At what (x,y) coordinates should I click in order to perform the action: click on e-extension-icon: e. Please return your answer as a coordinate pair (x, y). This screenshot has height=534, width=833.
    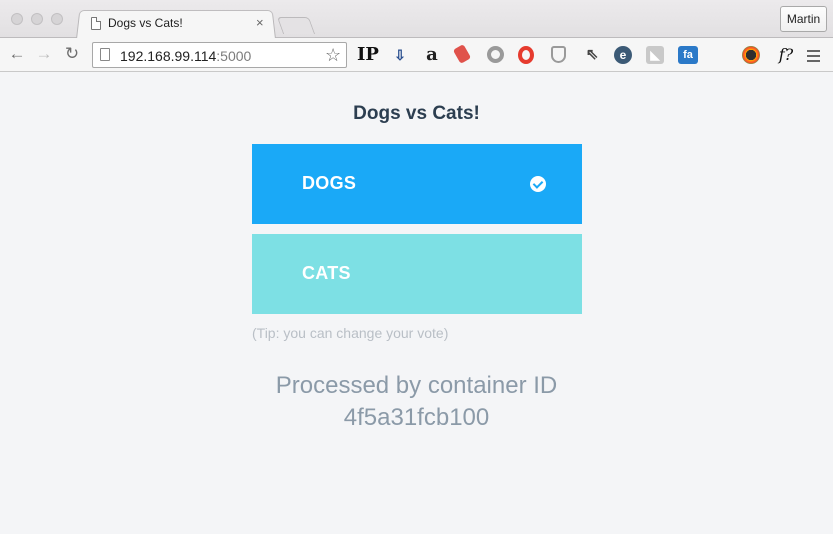
    Looking at the image, I should click on (623, 55).